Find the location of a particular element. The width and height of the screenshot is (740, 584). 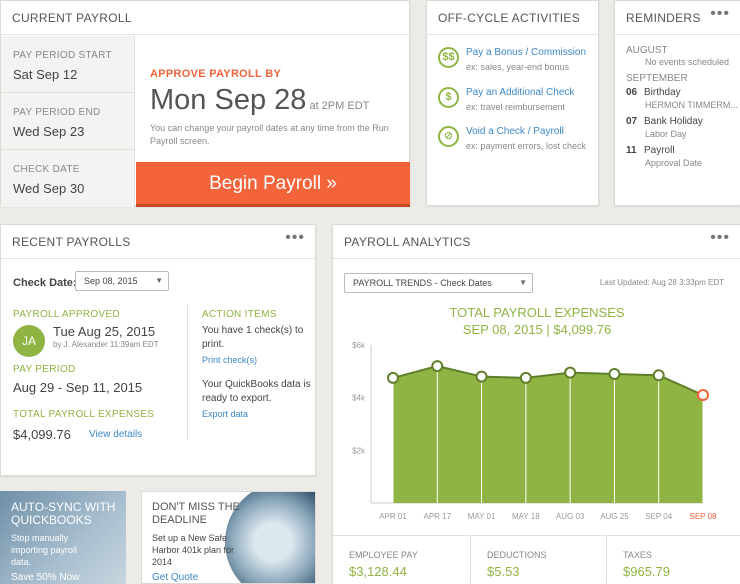

stat-value: $3,128.44 is located at coordinates (378, 571).